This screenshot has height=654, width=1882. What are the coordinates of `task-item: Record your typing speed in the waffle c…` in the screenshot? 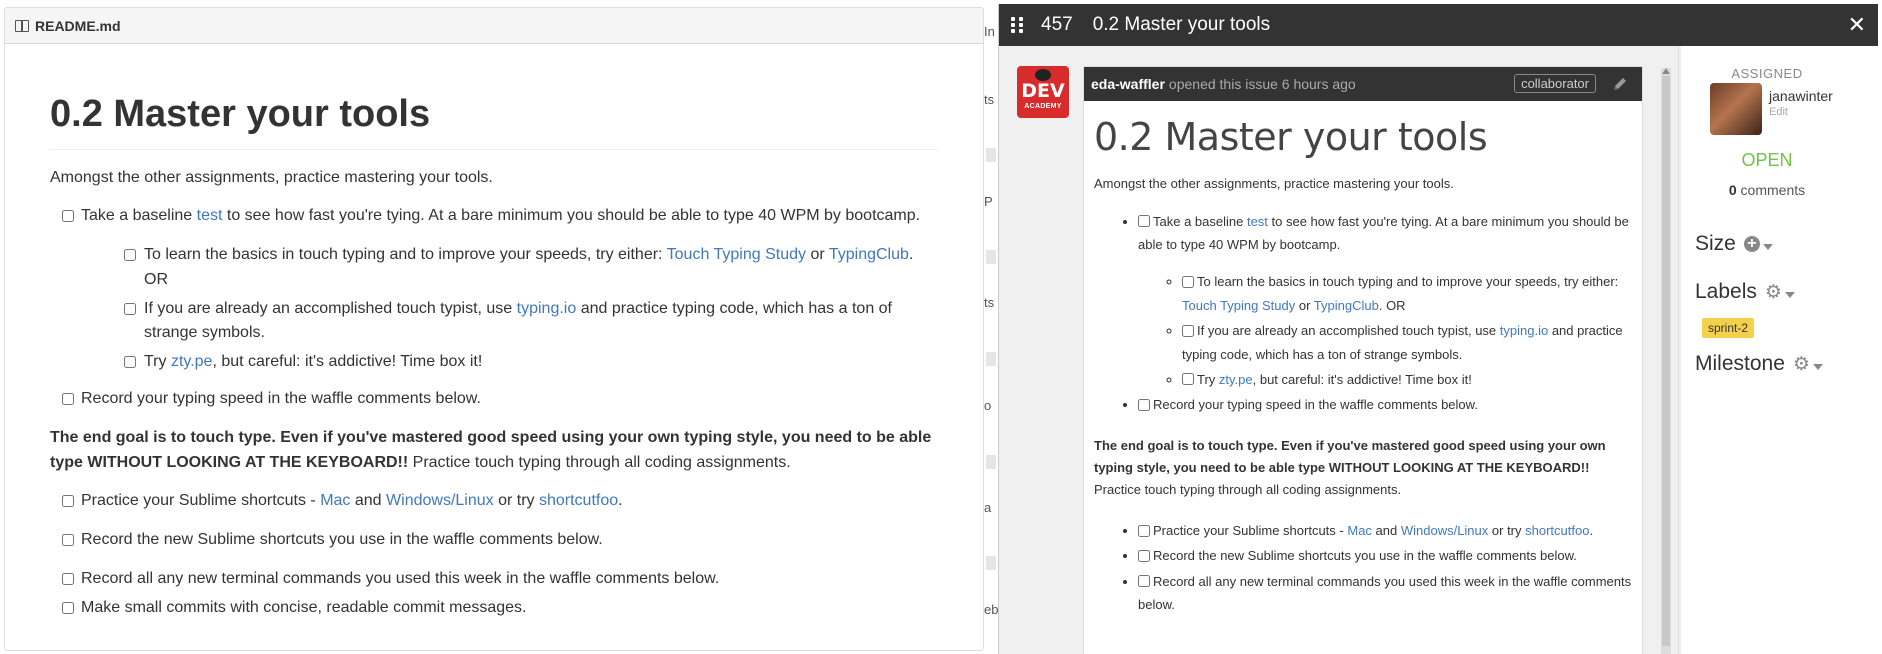 It's located at (1385, 404).